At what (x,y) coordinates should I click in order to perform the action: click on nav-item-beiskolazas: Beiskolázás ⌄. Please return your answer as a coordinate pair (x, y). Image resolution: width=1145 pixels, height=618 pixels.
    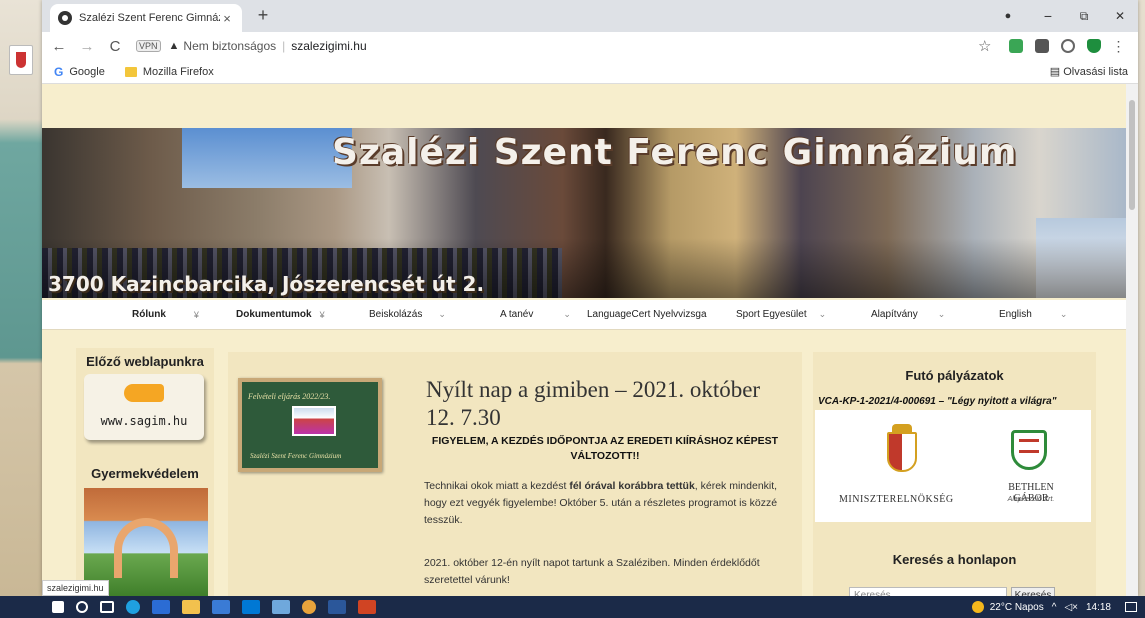
    Looking at the image, I should click on (407, 314).